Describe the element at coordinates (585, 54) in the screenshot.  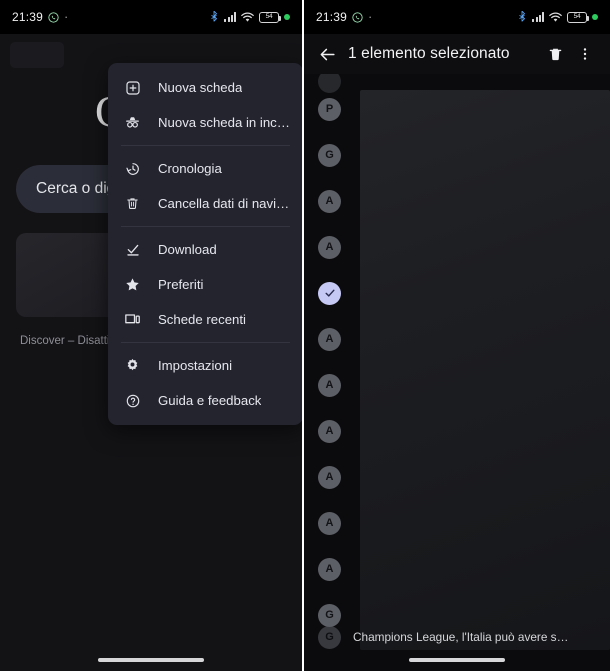
I see `more-vert-icon` at that location.